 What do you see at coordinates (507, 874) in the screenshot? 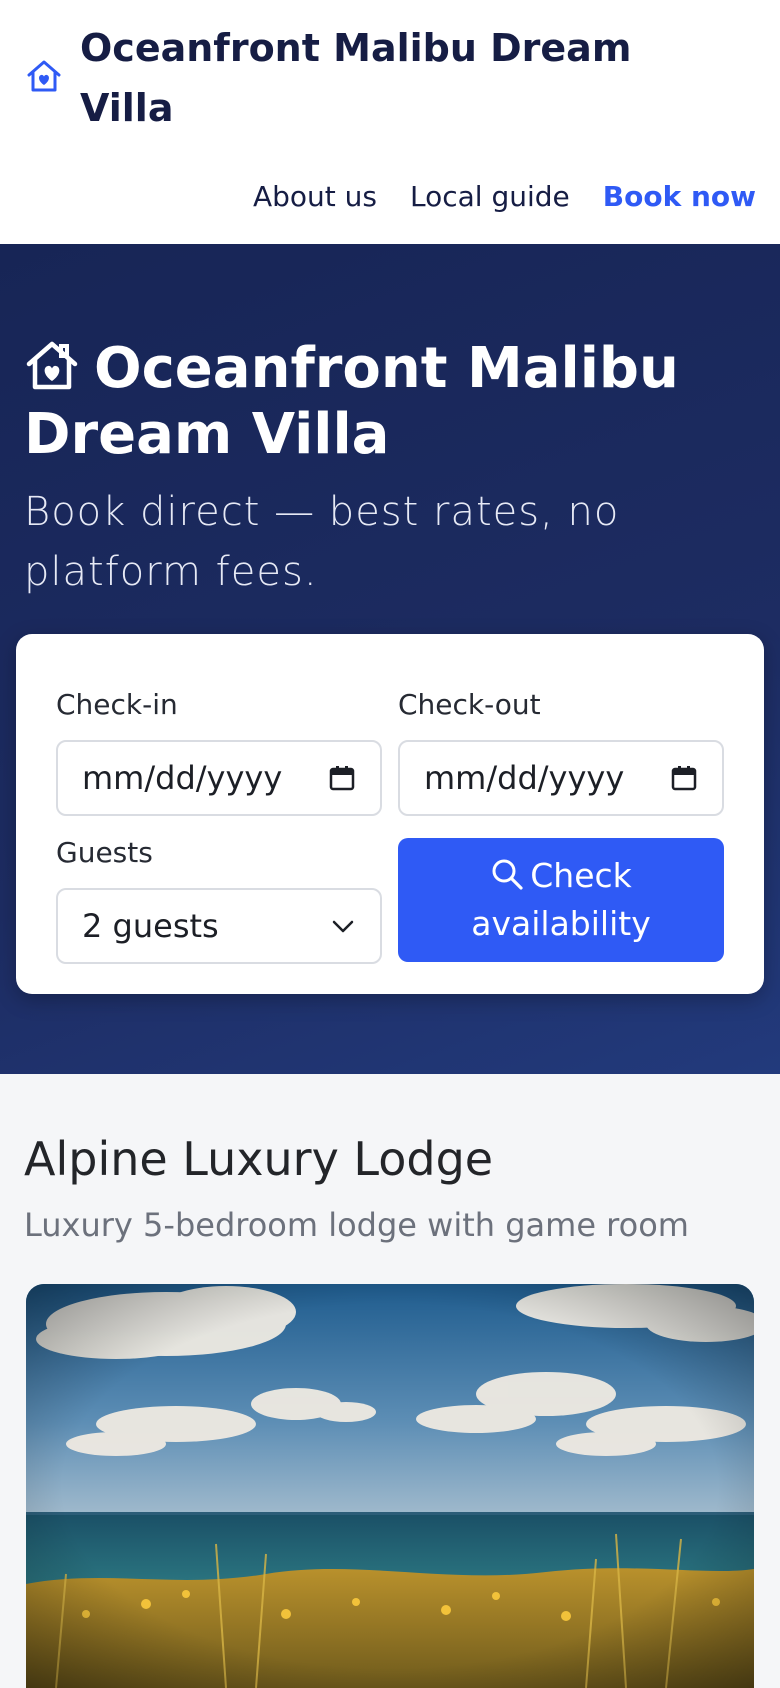
I see `search-icon` at bounding box center [507, 874].